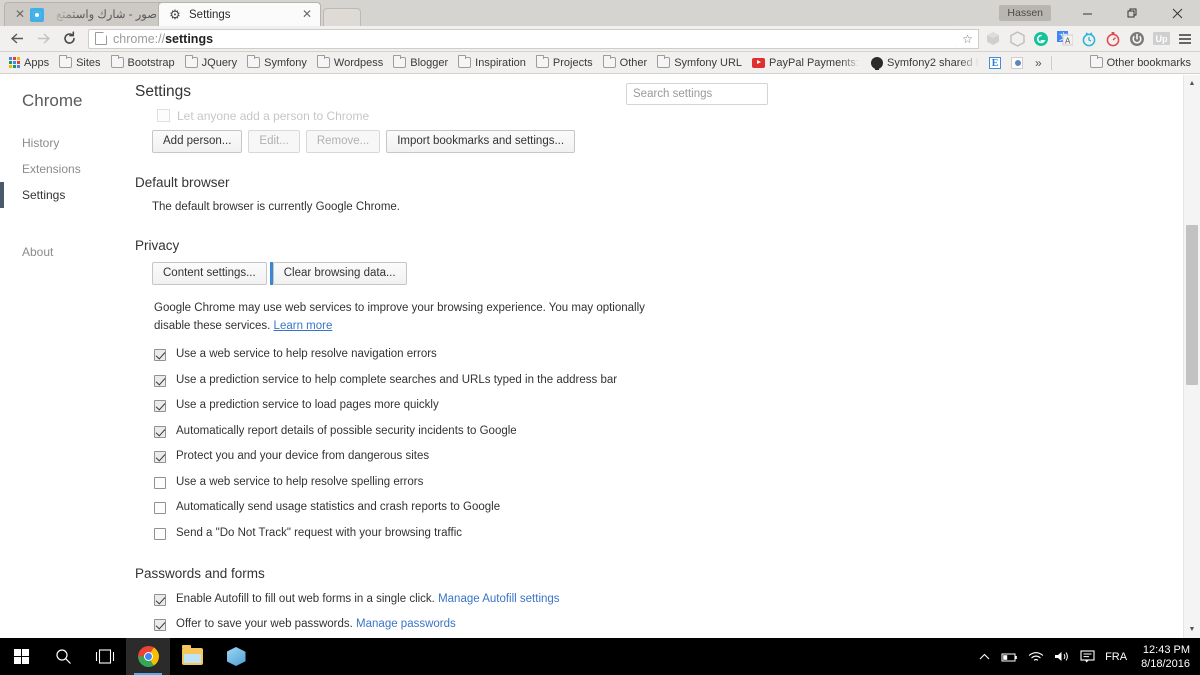  I want to click on tray-chevron-icon, so click(984, 657).